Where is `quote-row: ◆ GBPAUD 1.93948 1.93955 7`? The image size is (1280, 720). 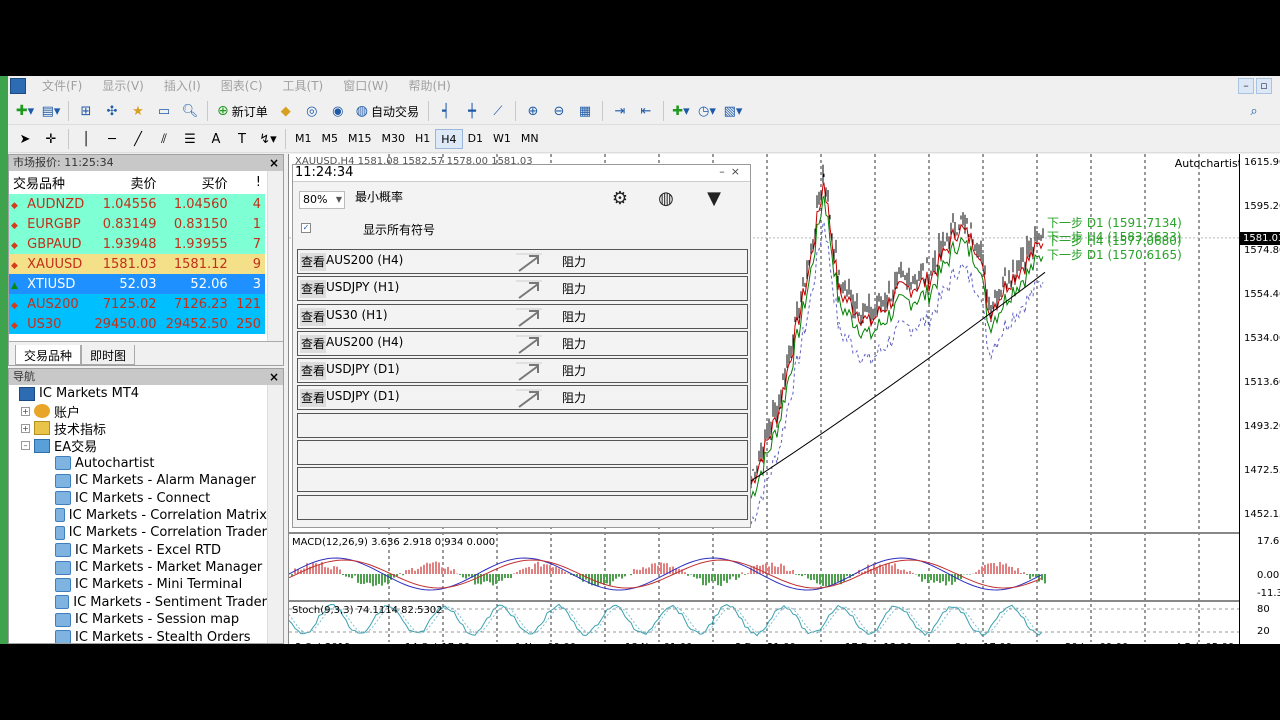 quote-row: ◆ GBPAUD 1.93948 1.93955 7 is located at coordinates (137, 244).